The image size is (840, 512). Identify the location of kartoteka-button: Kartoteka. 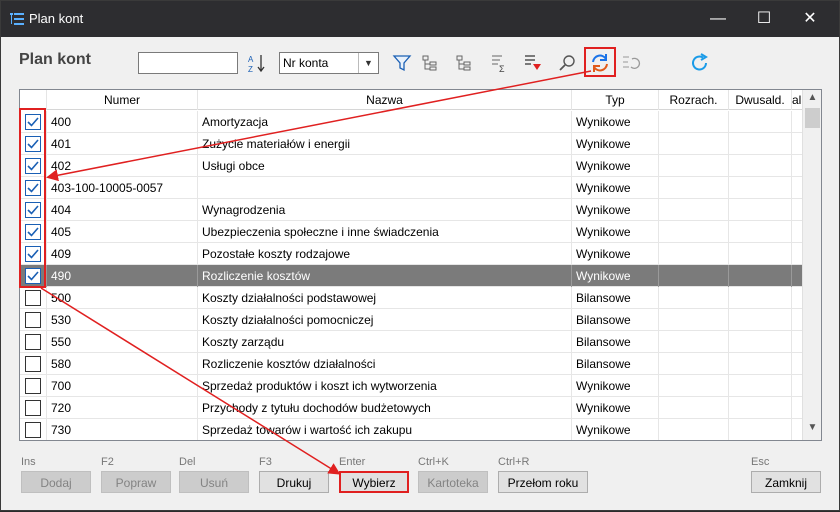
(453, 482).